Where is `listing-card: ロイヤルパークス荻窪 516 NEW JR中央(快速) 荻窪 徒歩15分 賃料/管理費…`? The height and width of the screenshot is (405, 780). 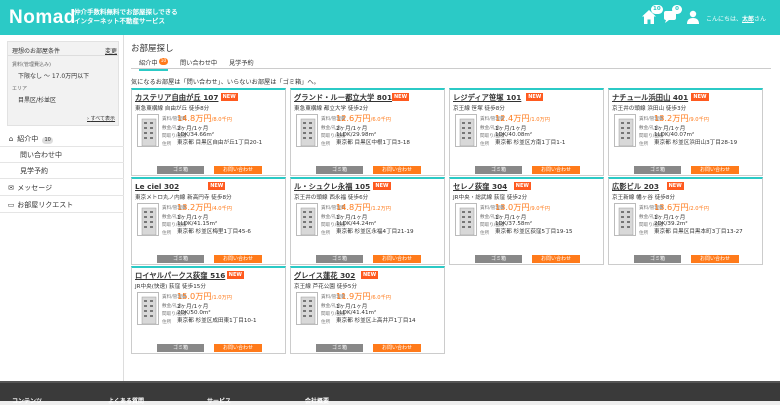
listing-card: ロイヤルパークス荻窪 516 NEW JR中央(快速) 荻窪 徒歩15分 賃料/管理費… is located at coordinates (208, 310).